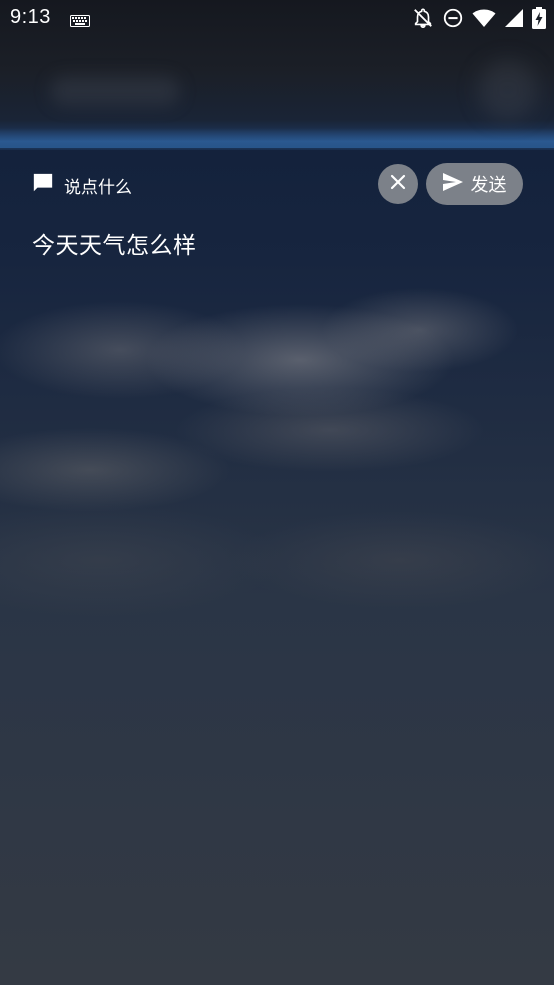  I want to click on clear-button, so click(398, 184).